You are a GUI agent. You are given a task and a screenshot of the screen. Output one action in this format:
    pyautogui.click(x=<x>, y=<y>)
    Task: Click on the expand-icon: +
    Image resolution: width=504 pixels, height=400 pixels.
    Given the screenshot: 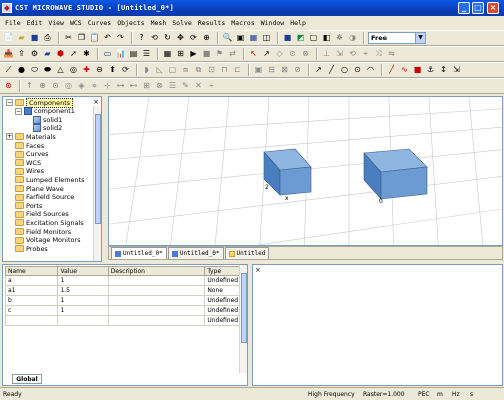 What is the action you would take?
    pyautogui.click(x=9, y=137)
    